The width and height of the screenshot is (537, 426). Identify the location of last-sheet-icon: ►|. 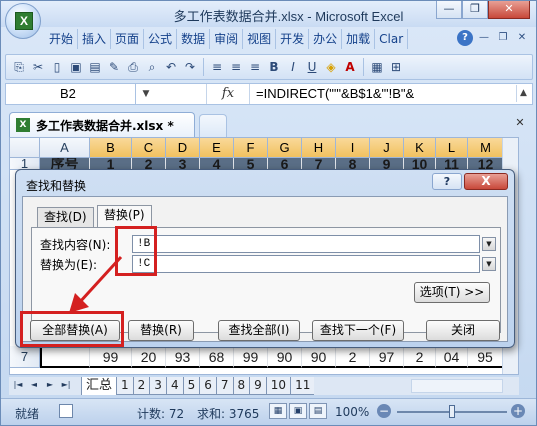
(66, 385).